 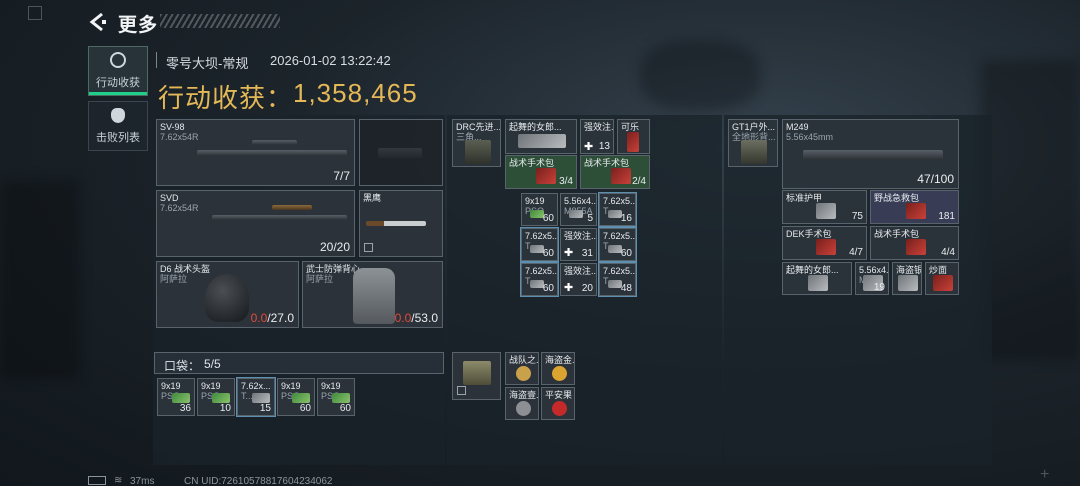 What do you see at coordinates (330, 60) in the screenshot?
I see `match-datetime: 2026-01-02 13:22:42` at bounding box center [330, 60].